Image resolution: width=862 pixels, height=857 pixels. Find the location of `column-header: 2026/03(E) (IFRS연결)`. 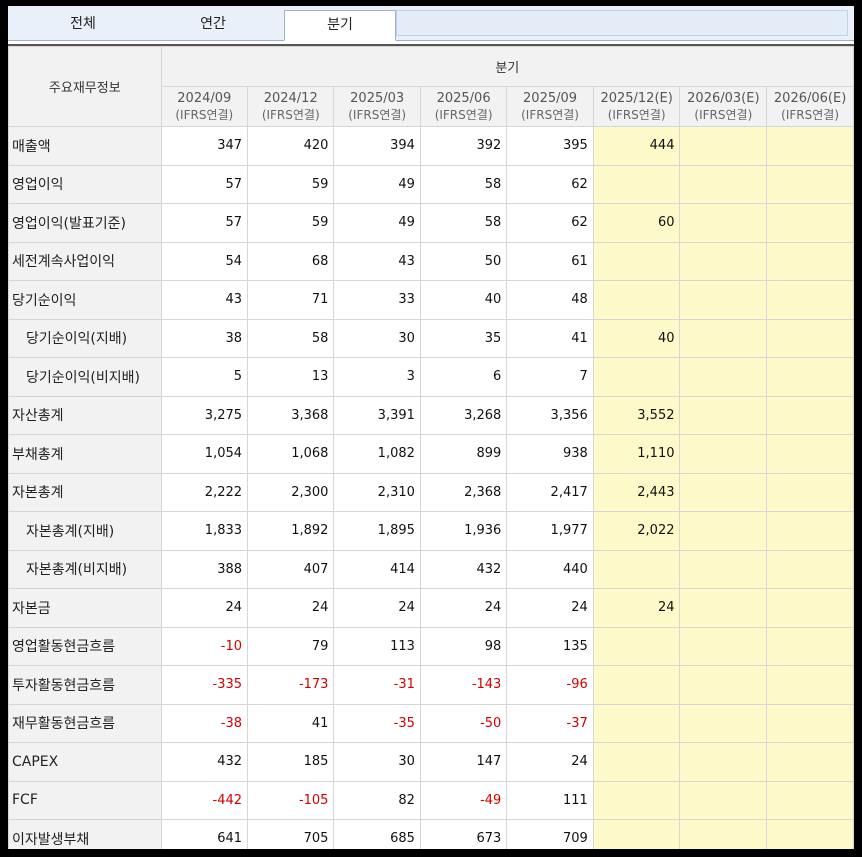

column-header: 2026/03(E) (IFRS연결) is located at coordinates (723, 106).